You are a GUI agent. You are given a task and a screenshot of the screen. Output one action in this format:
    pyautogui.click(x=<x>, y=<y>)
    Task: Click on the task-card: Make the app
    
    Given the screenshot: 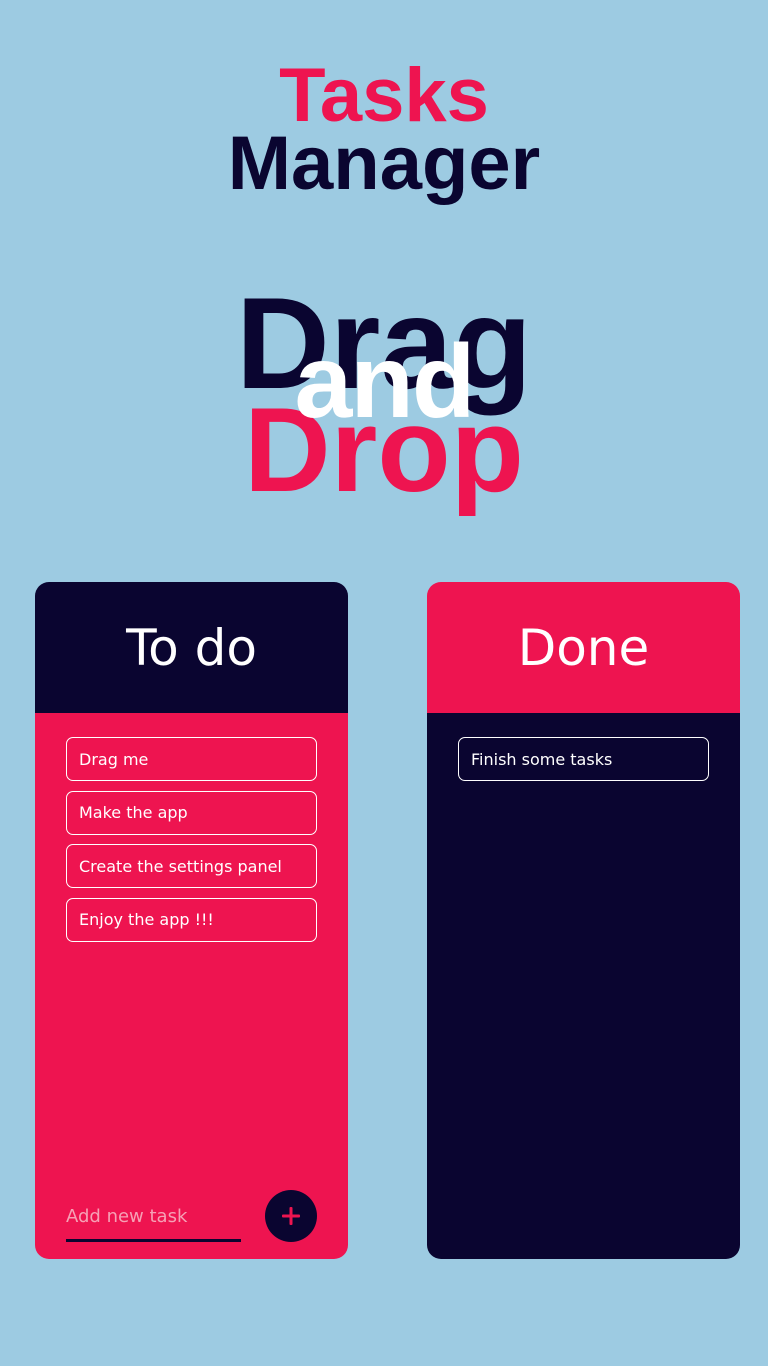 What is the action you would take?
    pyautogui.click(x=191, y=812)
    